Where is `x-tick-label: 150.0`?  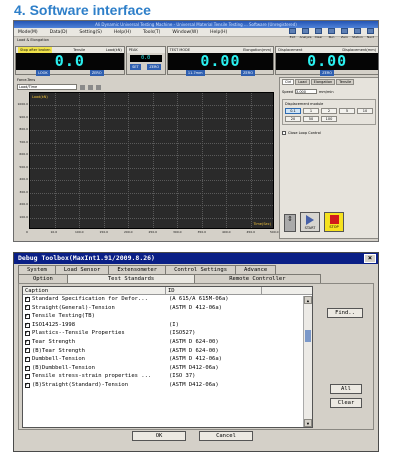
x-tick-label: 150.0 is located at coordinates (104, 232).